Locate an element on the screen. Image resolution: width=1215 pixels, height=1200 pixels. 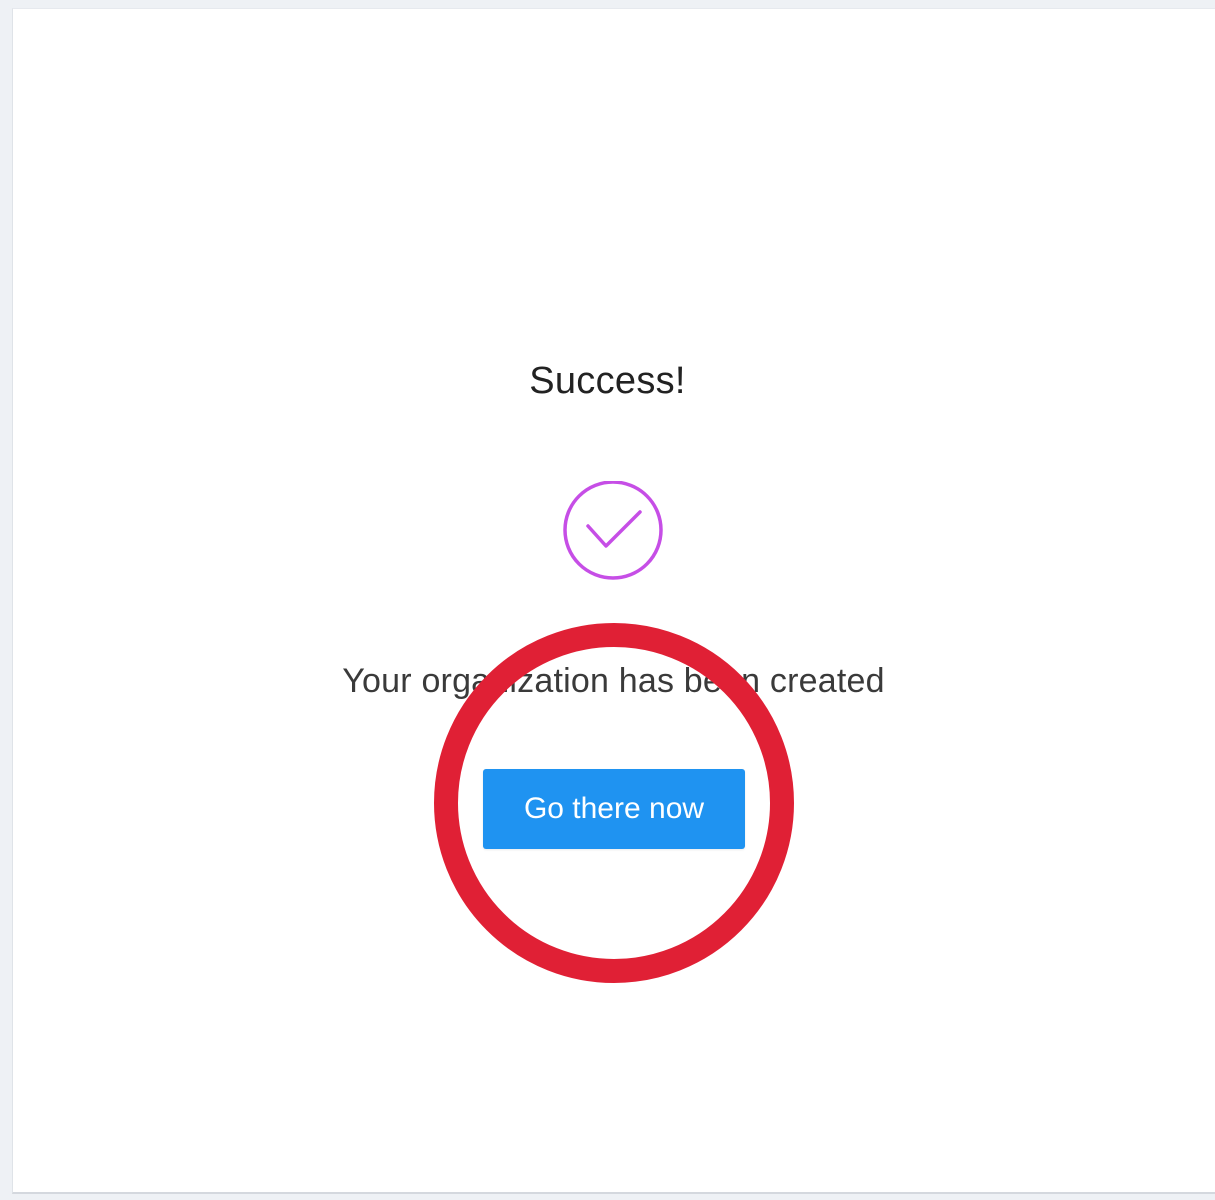
go-there-now-button: Go there now is located at coordinates (614, 809).